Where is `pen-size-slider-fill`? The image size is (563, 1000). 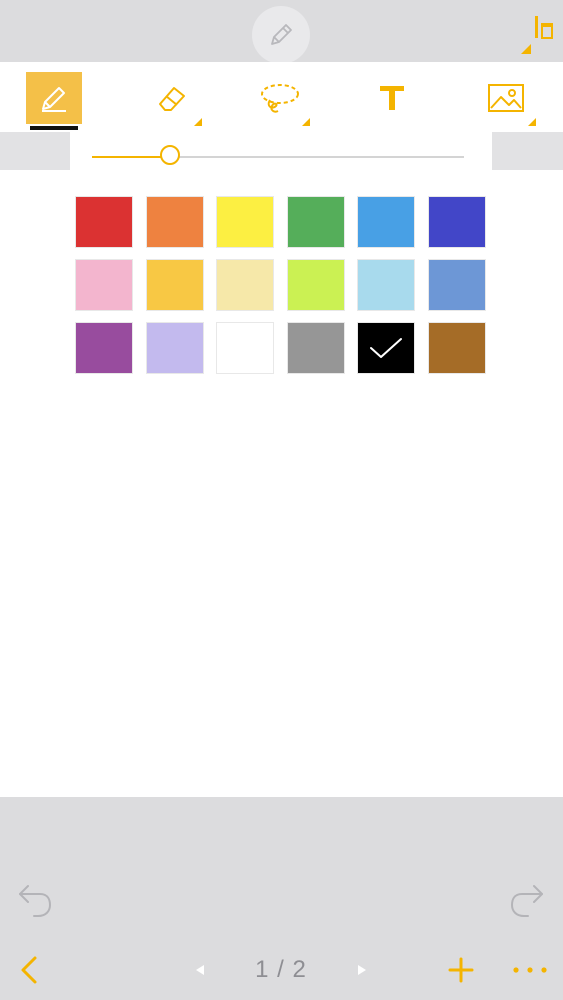 pen-size-slider-fill is located at coordinates (131, 157).